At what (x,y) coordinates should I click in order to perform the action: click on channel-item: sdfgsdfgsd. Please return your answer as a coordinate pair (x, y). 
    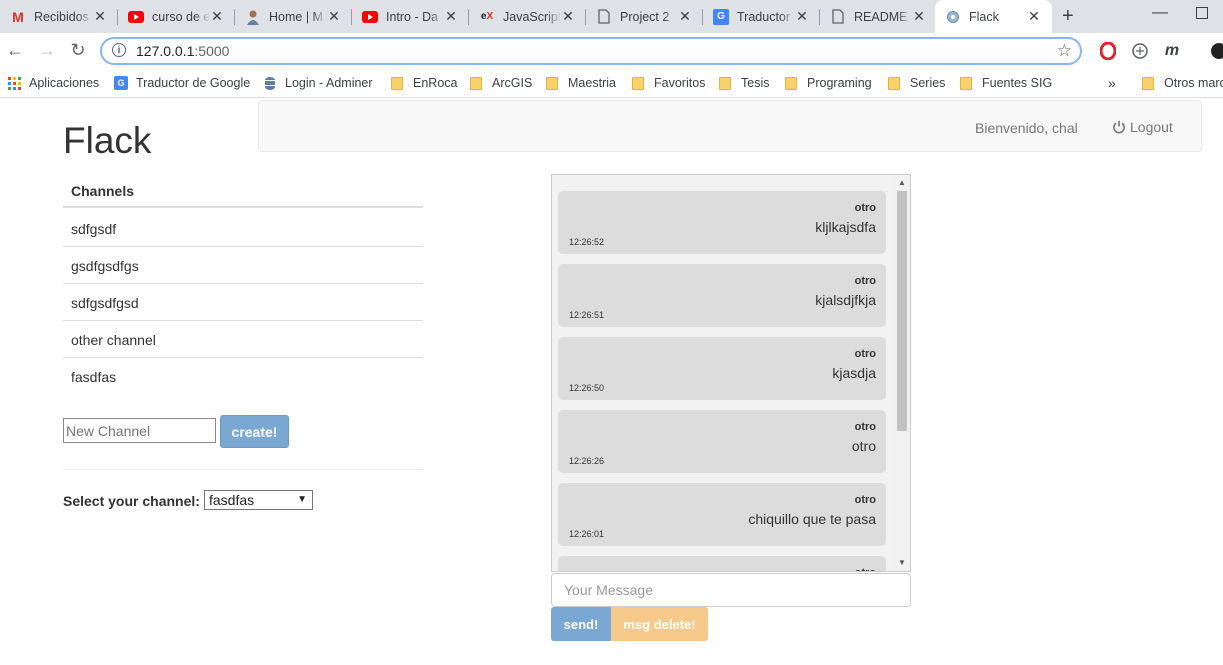
    Looking at the image, I should click on (243, 302).